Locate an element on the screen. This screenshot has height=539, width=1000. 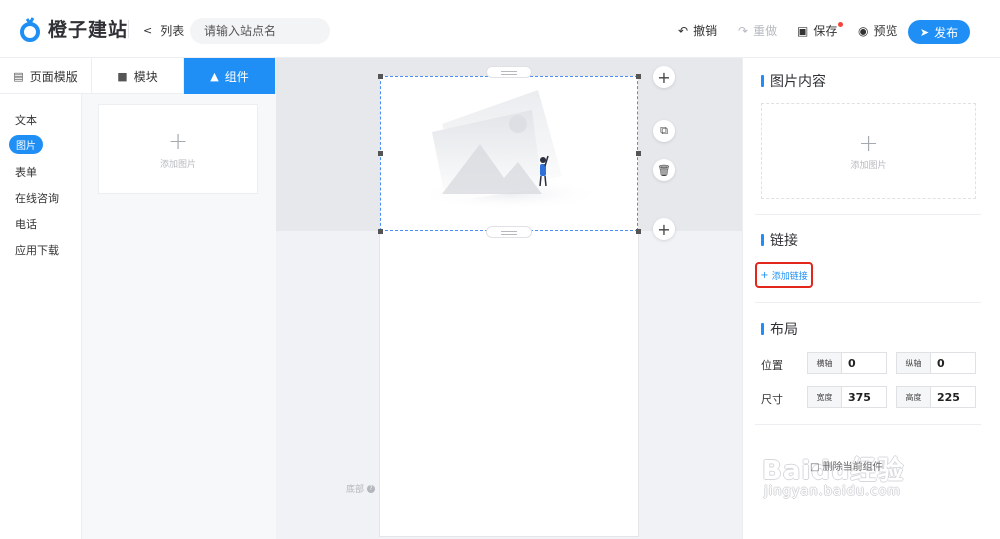
tab-label: 模块 is located at coordinates (145, 76).